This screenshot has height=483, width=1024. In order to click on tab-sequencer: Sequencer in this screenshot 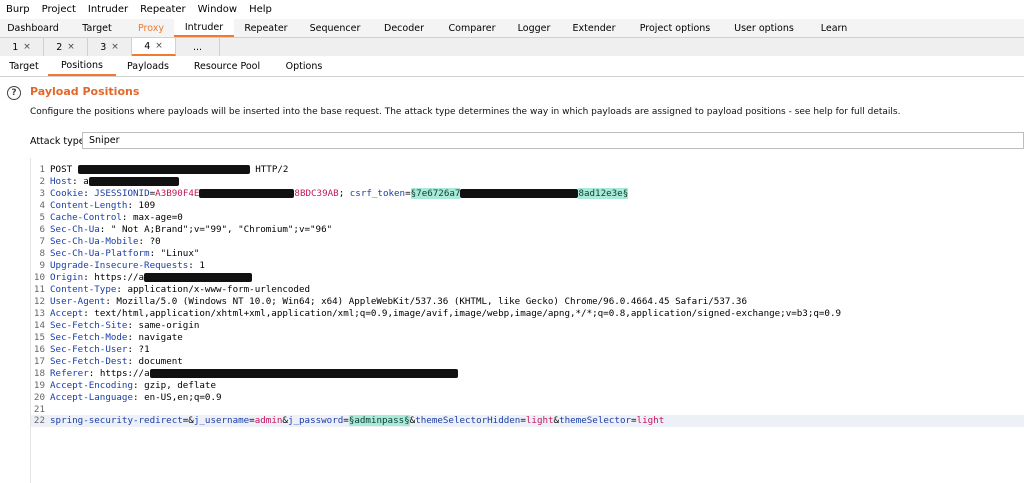, I will do `click(335, 28)`.